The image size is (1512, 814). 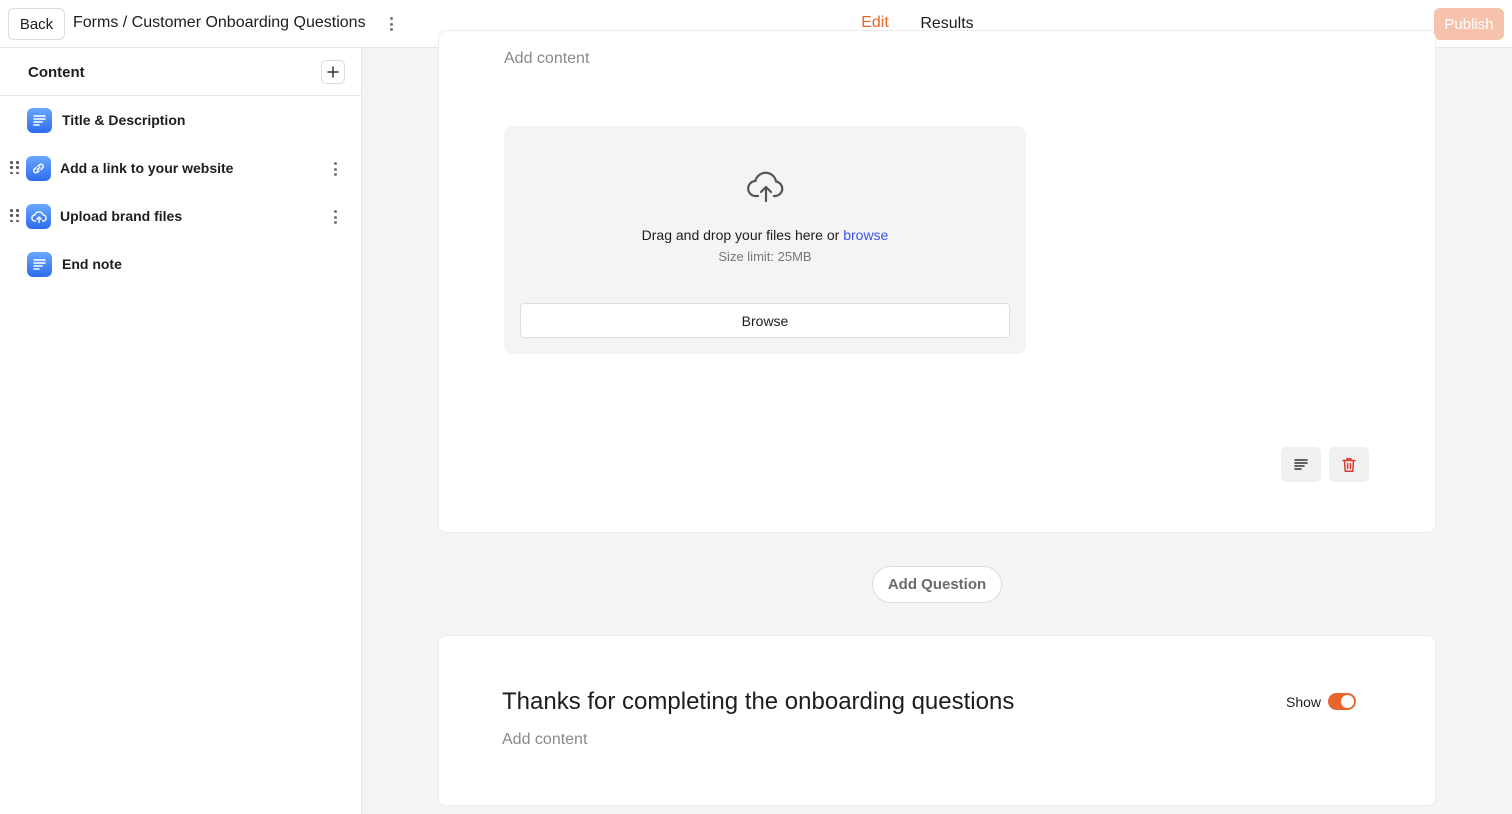 What do you see at coordinates (765, 256) in the screenshot?
I see `size-limit-text: Size limit: 25MB` at bounding box center [765, 256].